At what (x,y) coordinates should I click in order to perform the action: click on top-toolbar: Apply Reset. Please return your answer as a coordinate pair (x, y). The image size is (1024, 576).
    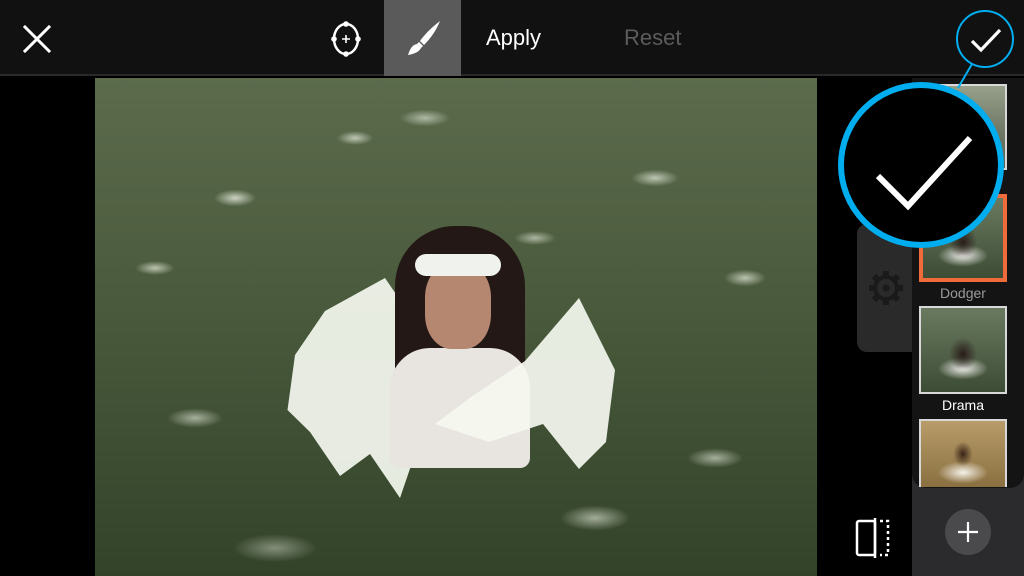
    Looking at the image, I should click on (512, 38).